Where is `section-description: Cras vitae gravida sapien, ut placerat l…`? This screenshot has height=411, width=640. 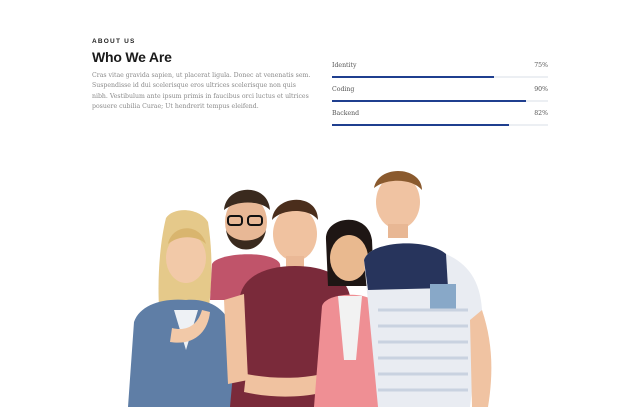 section-description: Cras vitae gravida sapien, ut placerat l… is located at coordinates (201, 91).